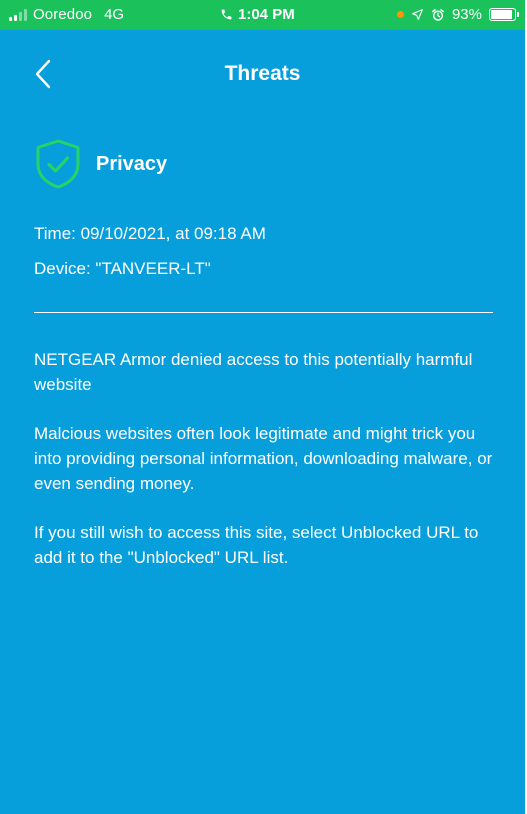  I want to click on status-time: 1:04 PM, so click(266, 14).